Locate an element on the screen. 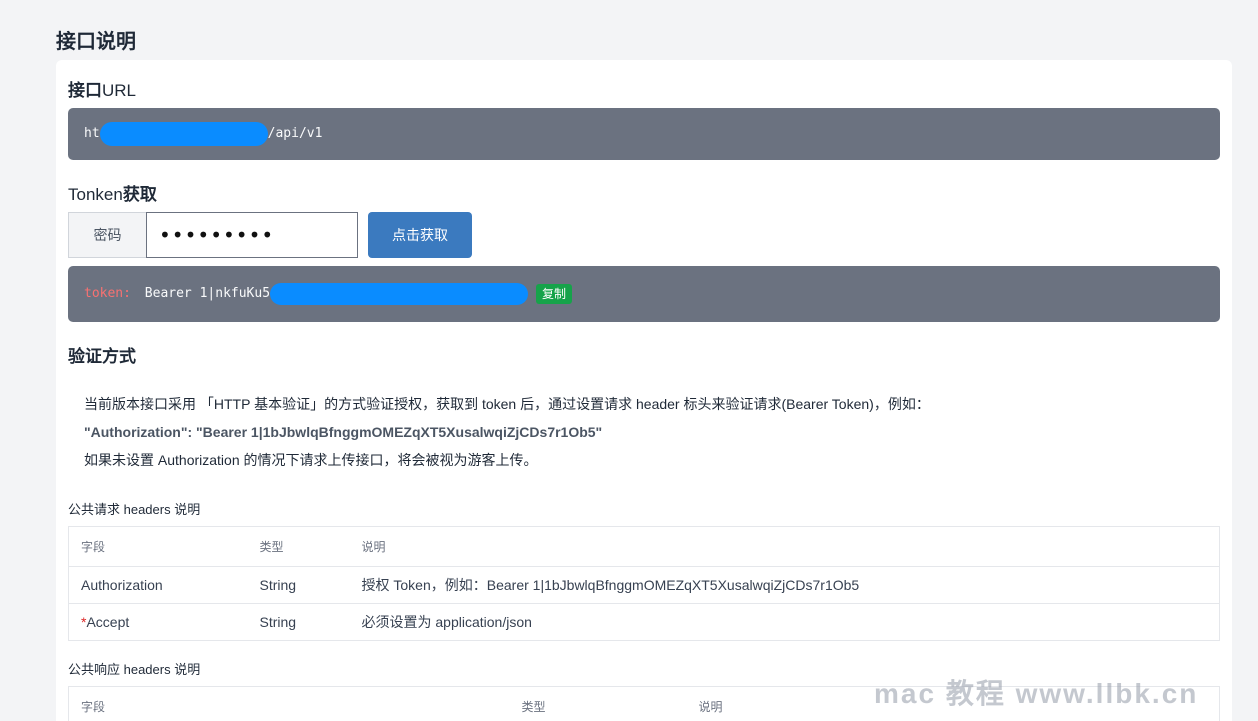  url-prefix: ht is located at coordinates (92, 133).